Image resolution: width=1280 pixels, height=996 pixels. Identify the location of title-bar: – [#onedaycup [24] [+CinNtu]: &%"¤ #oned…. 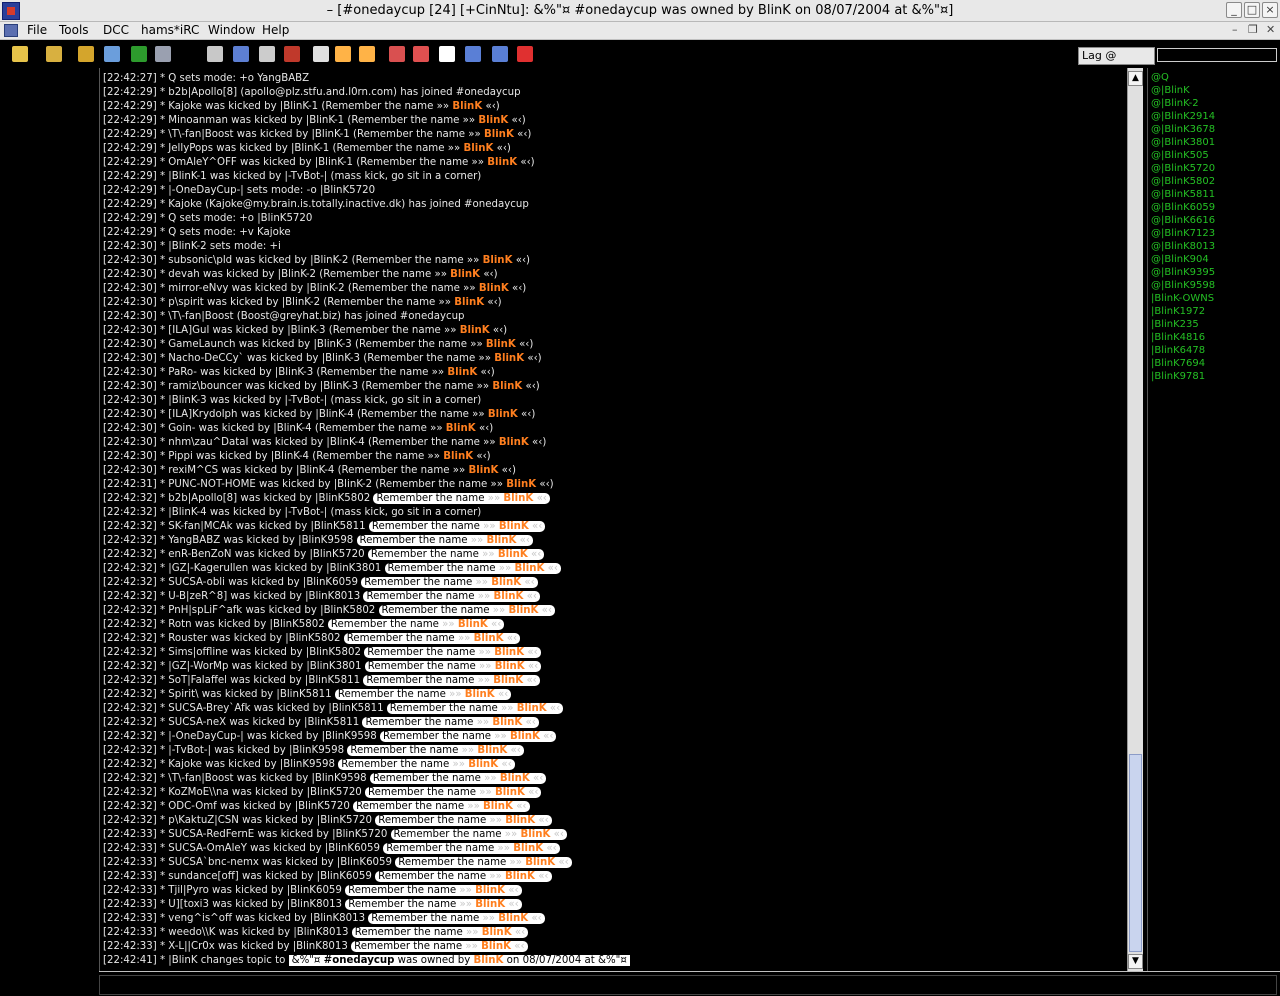
(640, 11).